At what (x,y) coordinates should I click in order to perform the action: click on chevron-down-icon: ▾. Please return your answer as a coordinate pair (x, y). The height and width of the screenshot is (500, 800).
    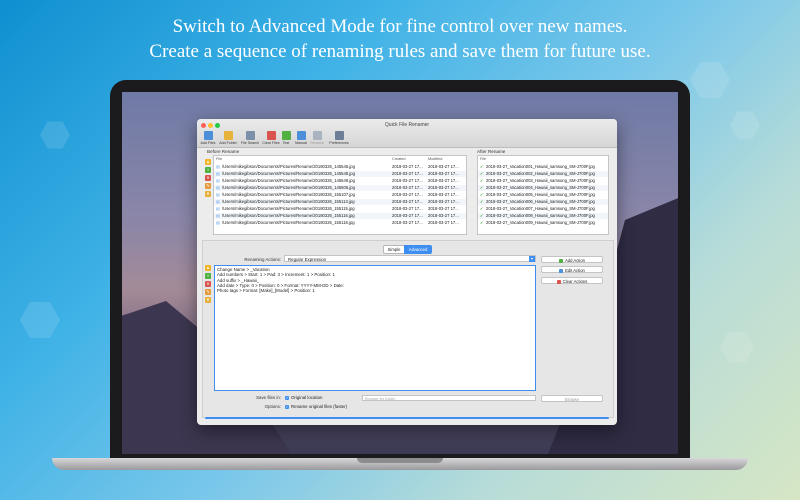
    Looking at the image, I should click on (532, 259).